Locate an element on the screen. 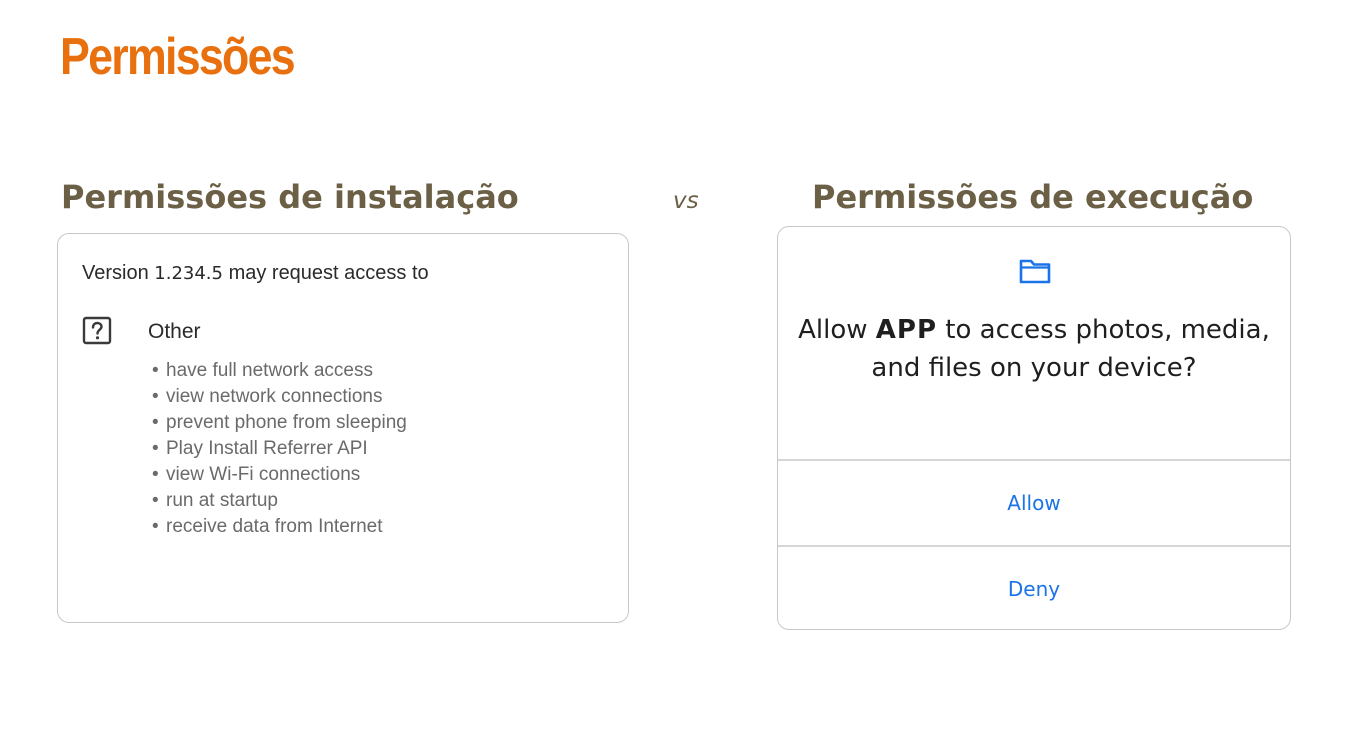 The height and width of the screenshot is (750, 1354). permission-item: • run at startup is located at coordinates (215, 500).